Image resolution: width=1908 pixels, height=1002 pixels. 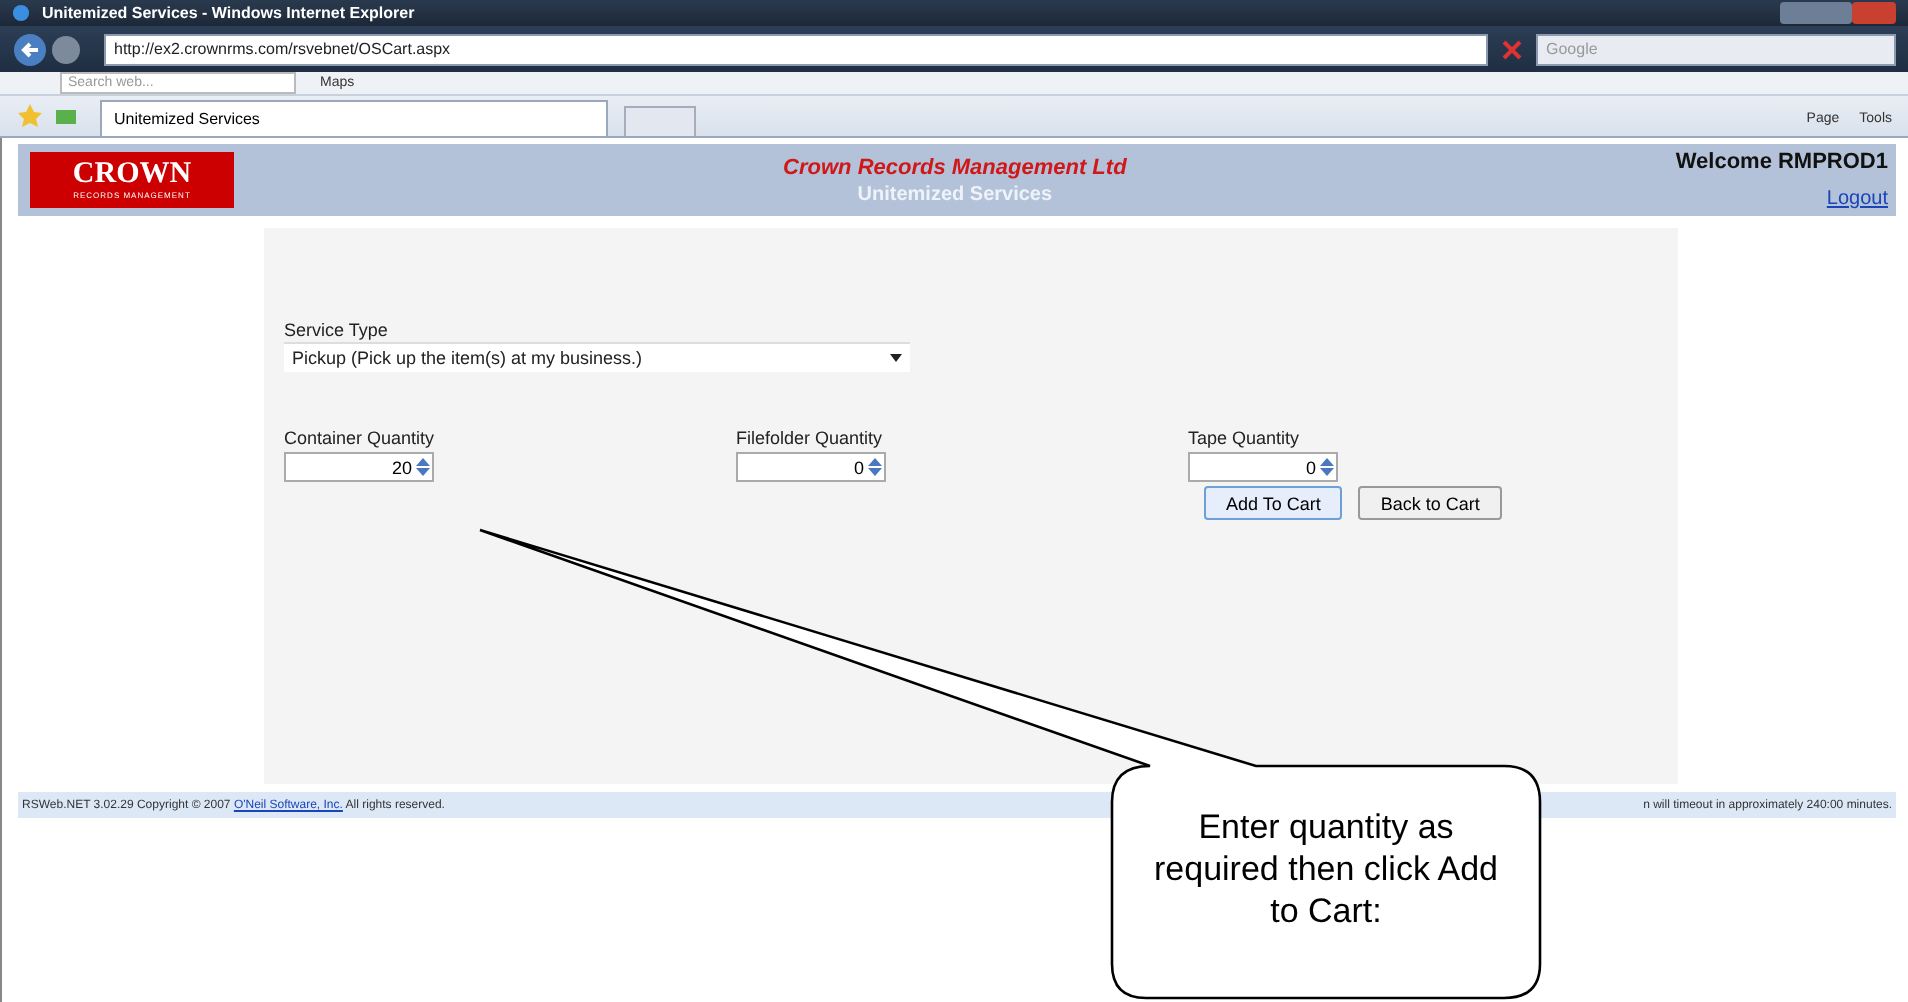 What do you see at coordinates (1838, 13) in the screenshot?
I see `window-controls-icon` at bounding box center [1838, 13].